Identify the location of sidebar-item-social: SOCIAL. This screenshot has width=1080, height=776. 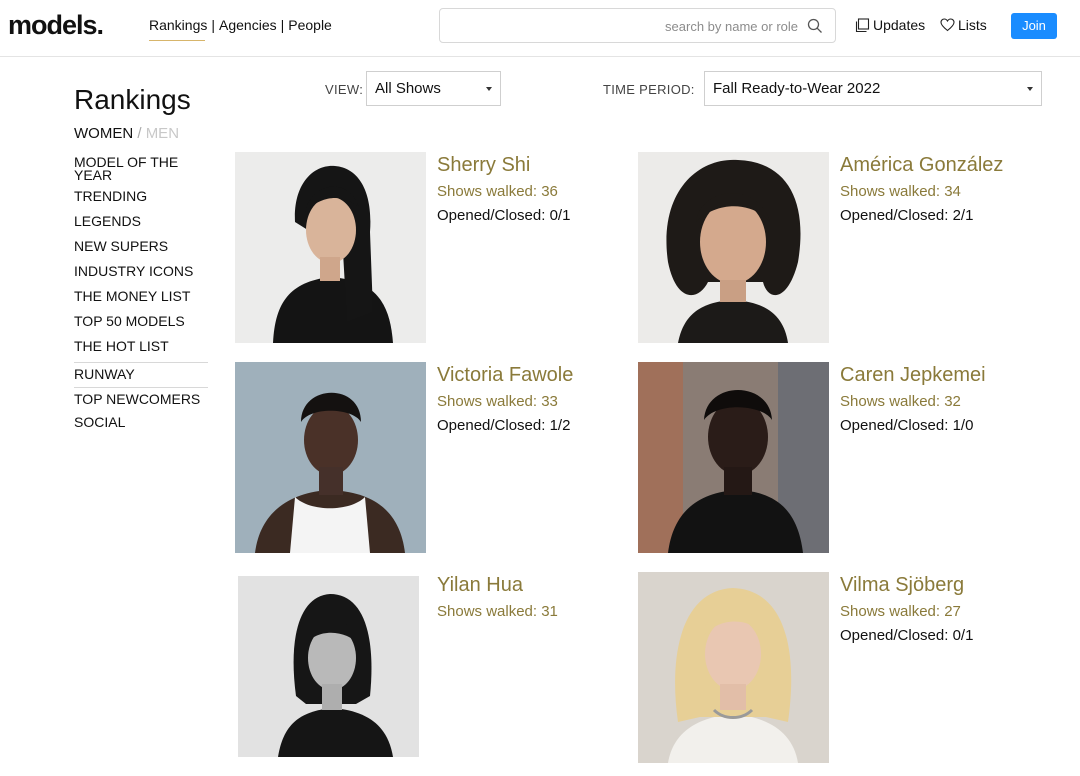
(141, 425).